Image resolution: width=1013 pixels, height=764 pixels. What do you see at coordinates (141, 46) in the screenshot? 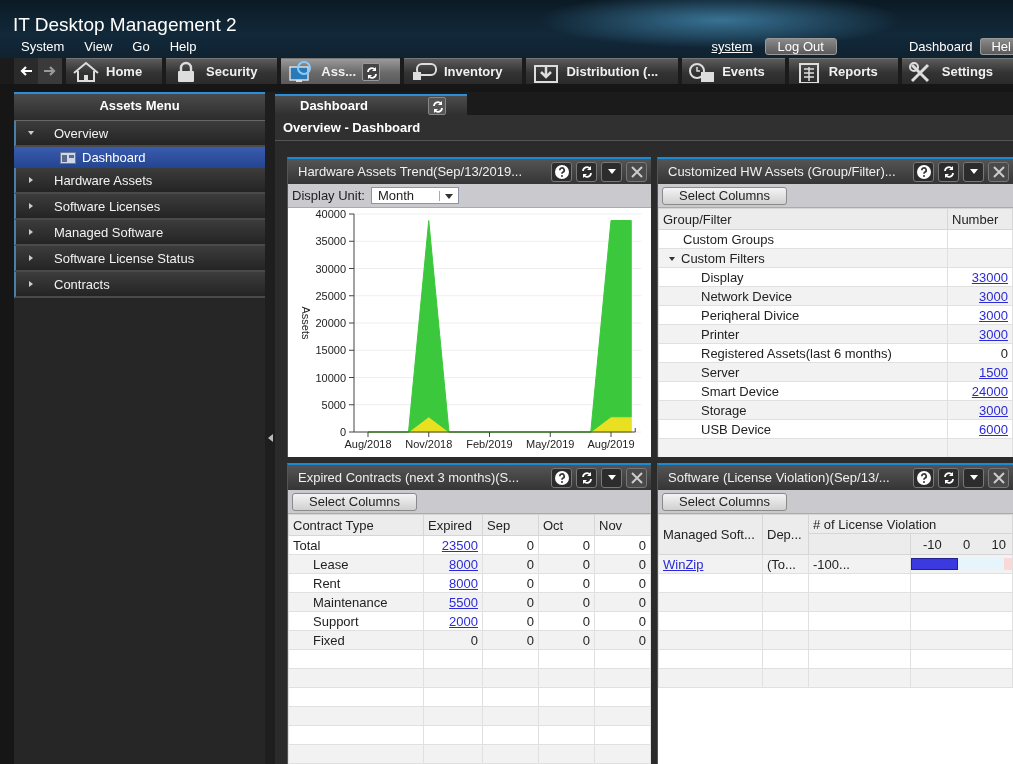
I see `menu-item: Go` at bounding box center [141, 46].